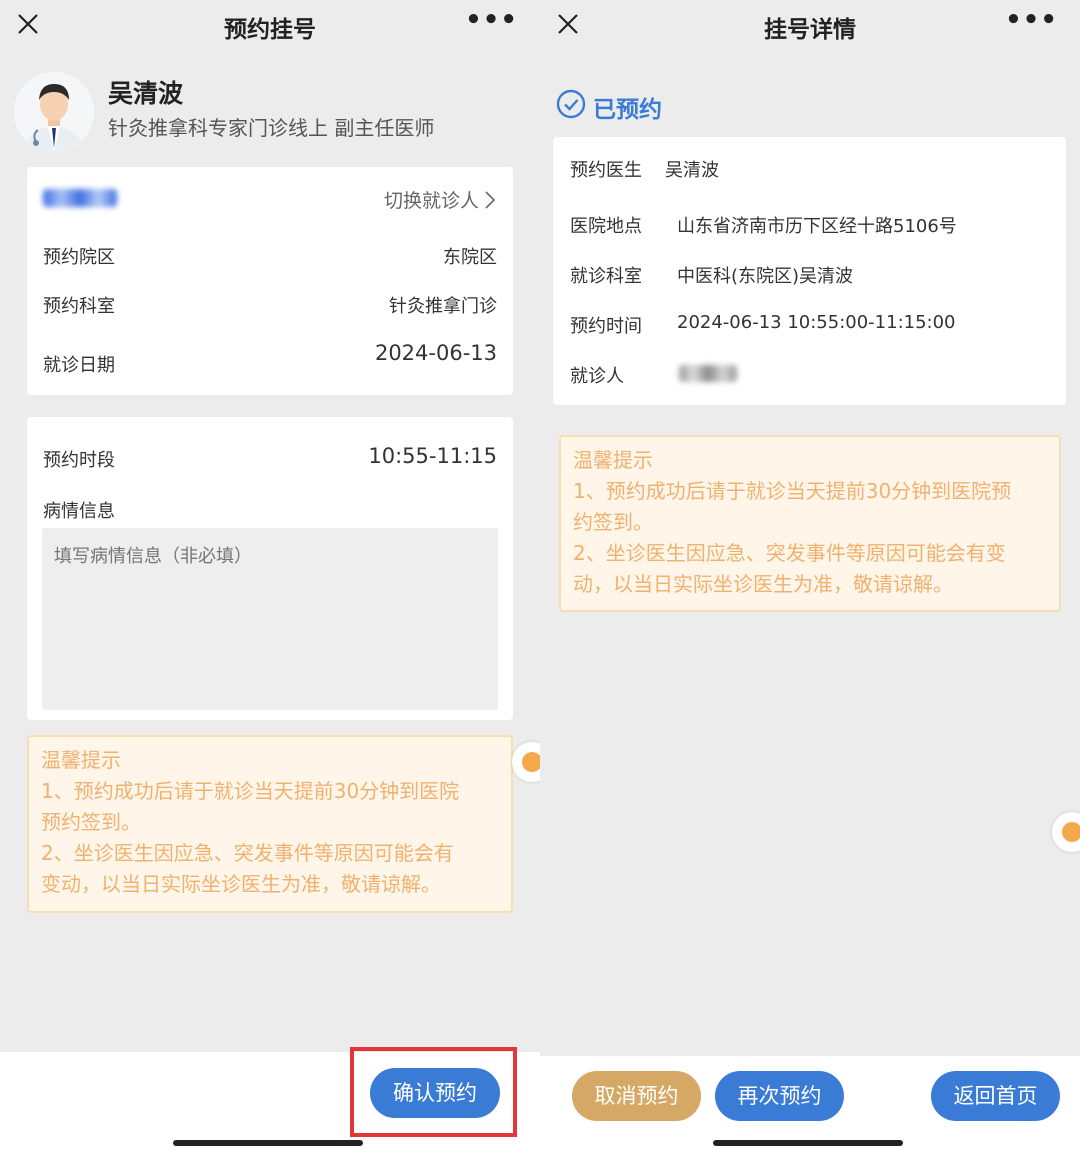 This screenshot has width=1080, height=1152. I want to click on detail-label-location: 医院地点, so click(606, 226).